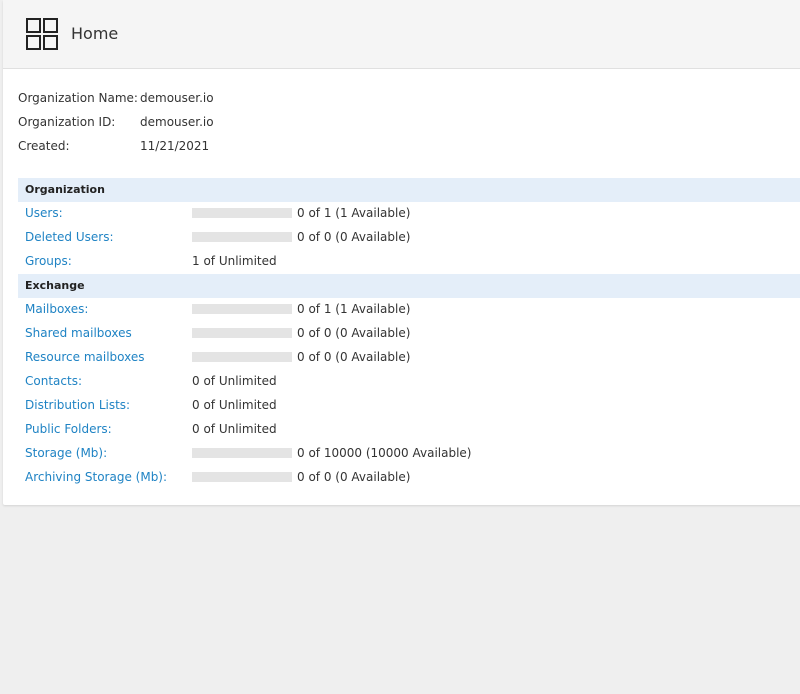 The height and width of the screenshot is (694, 800). What do you see at coordinates (384, 453) in the screenshot?
I see `storage-value: 0 of 10000 (10000 Available)` at bounding box center [384, 453].